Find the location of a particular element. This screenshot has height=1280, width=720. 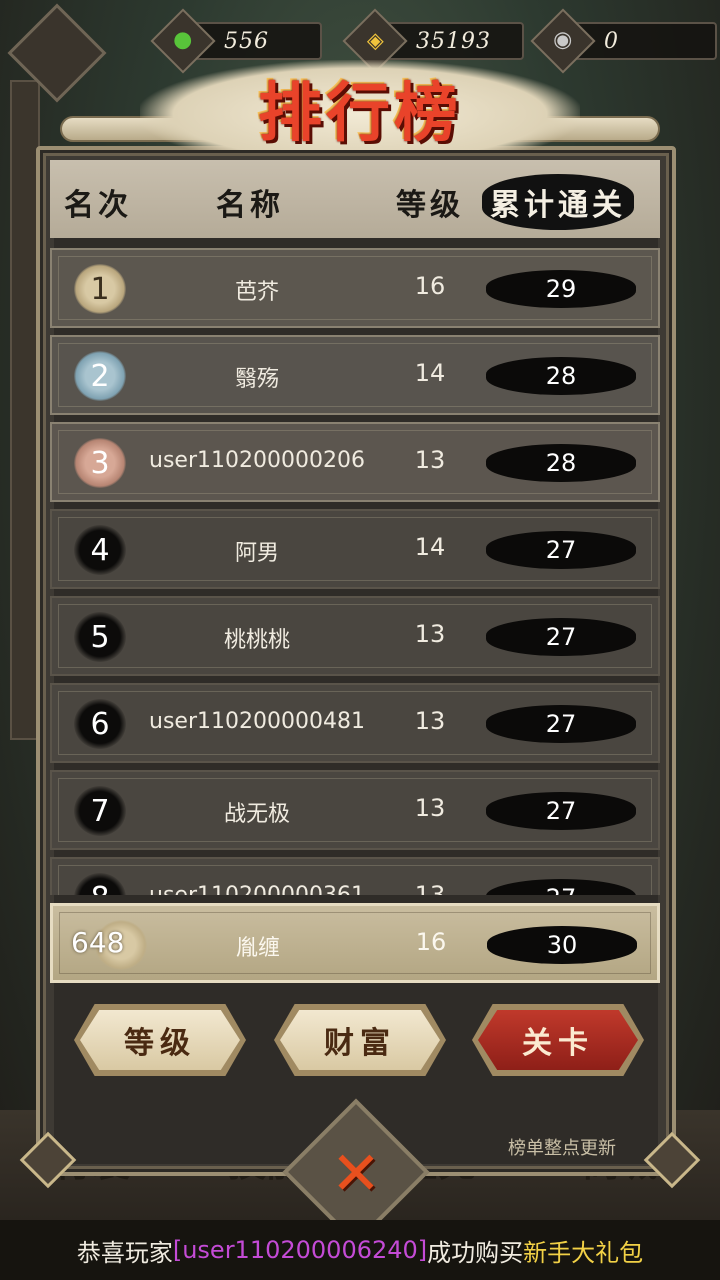

rank-badge: 5 is located at coordinates (100, 637).